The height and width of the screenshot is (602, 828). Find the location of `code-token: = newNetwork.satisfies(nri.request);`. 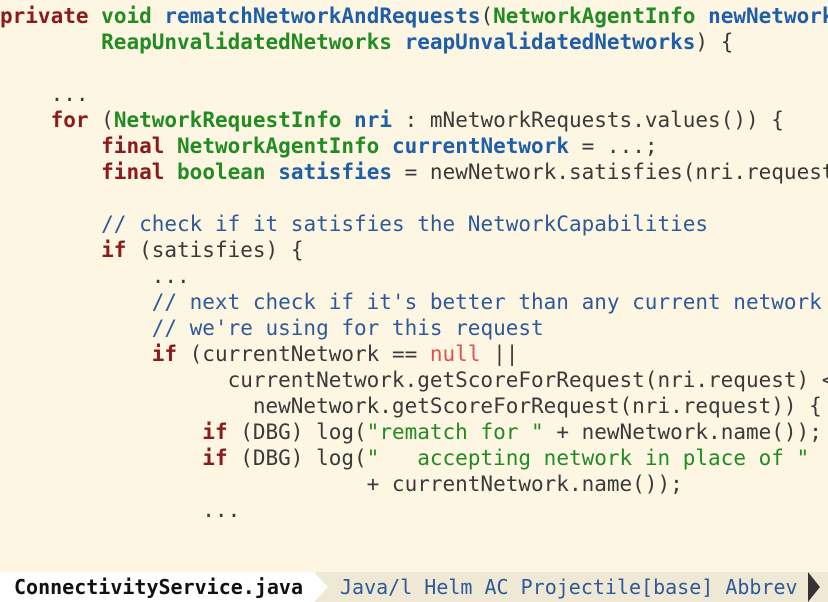

code-token: = newNetwork.satisfies(nri.request); is located at coordinates (610, 172).